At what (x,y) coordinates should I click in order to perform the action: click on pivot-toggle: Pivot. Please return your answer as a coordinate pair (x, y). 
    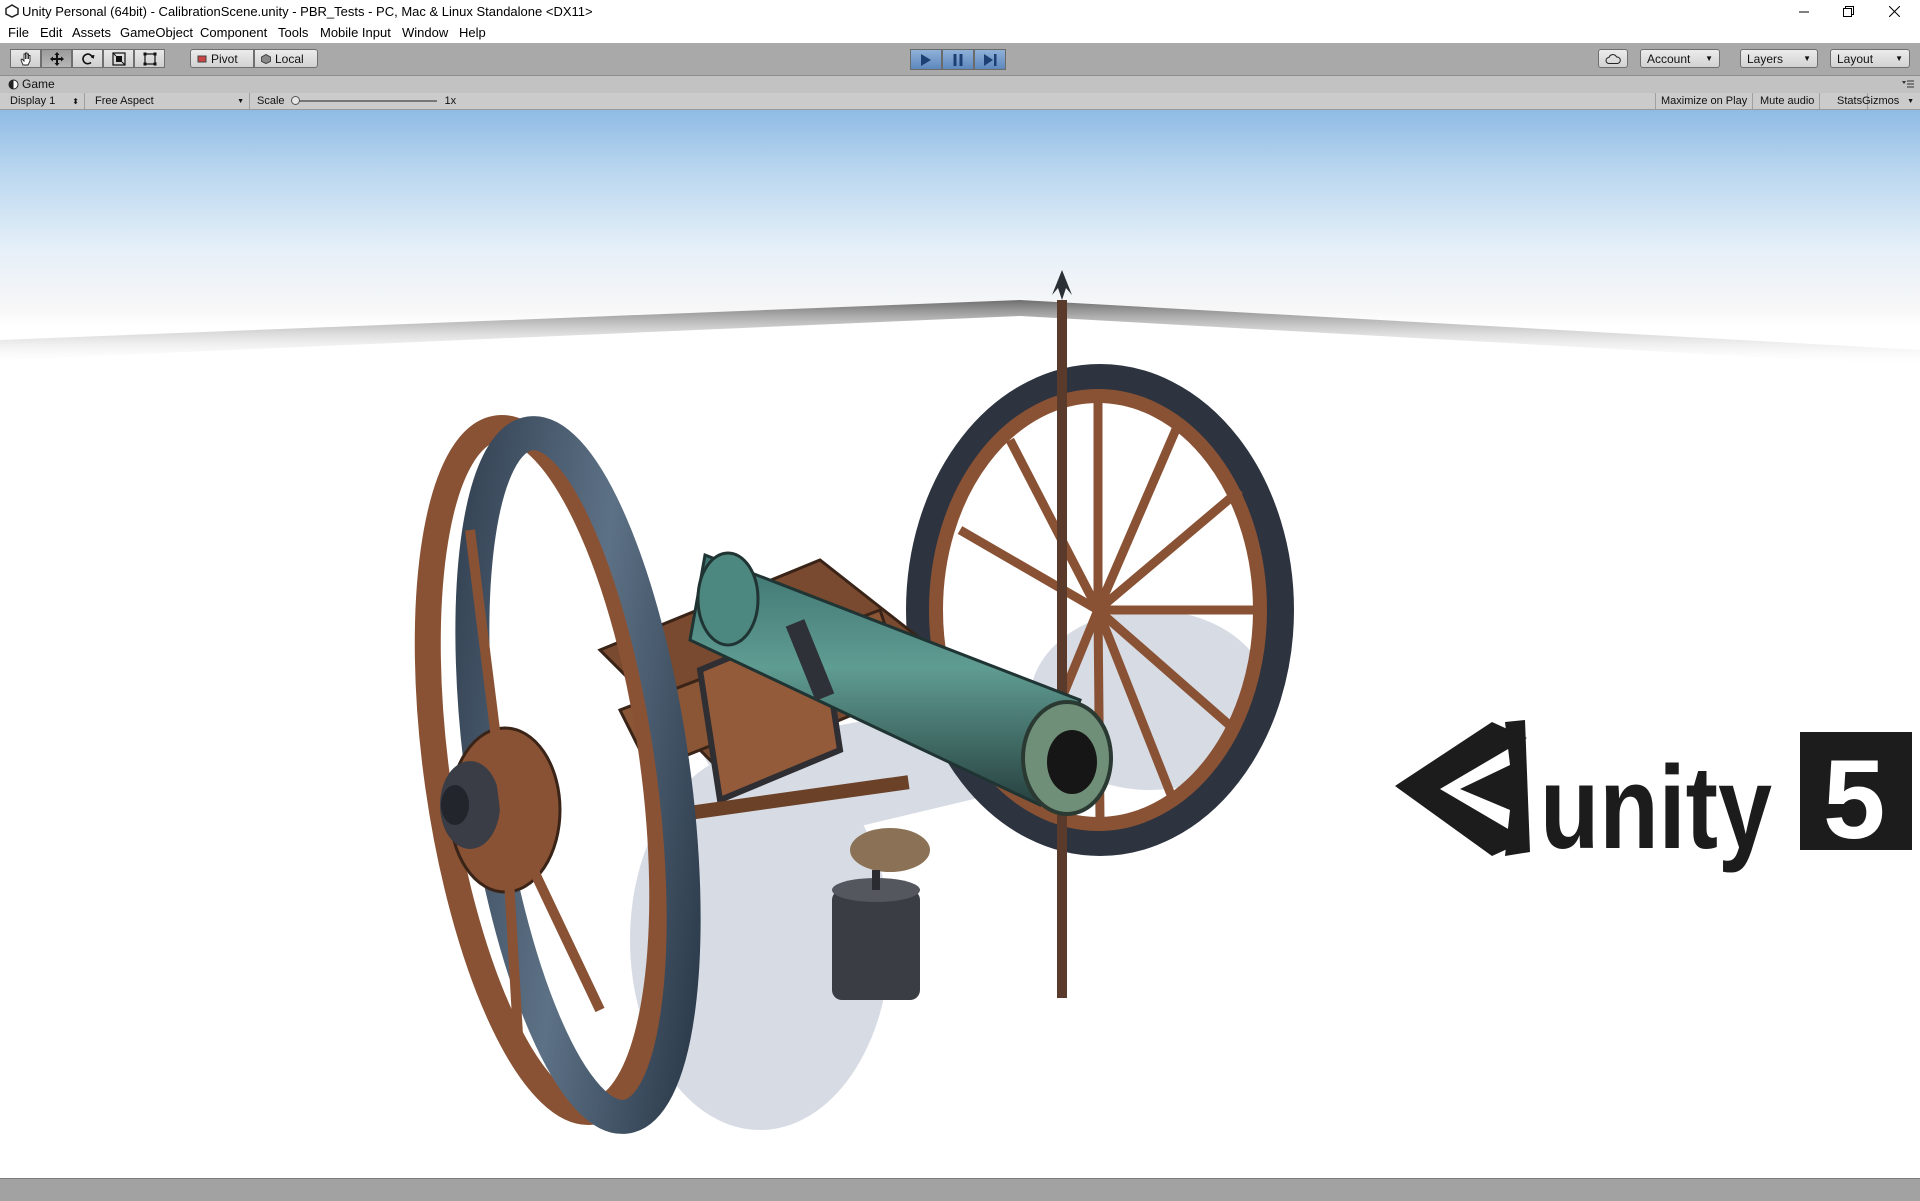
    Looking at the image, I should click on (222, 58).